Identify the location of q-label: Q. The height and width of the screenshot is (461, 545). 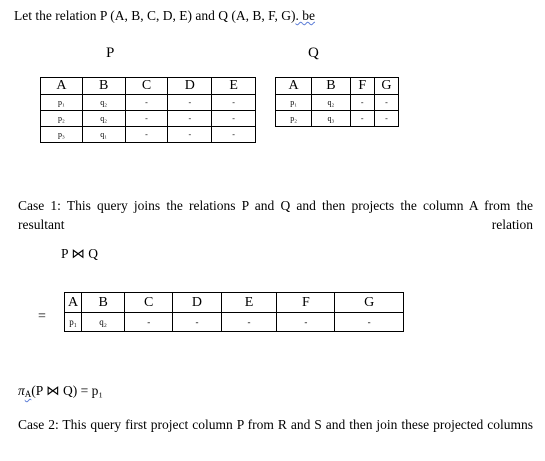
(313, 53).